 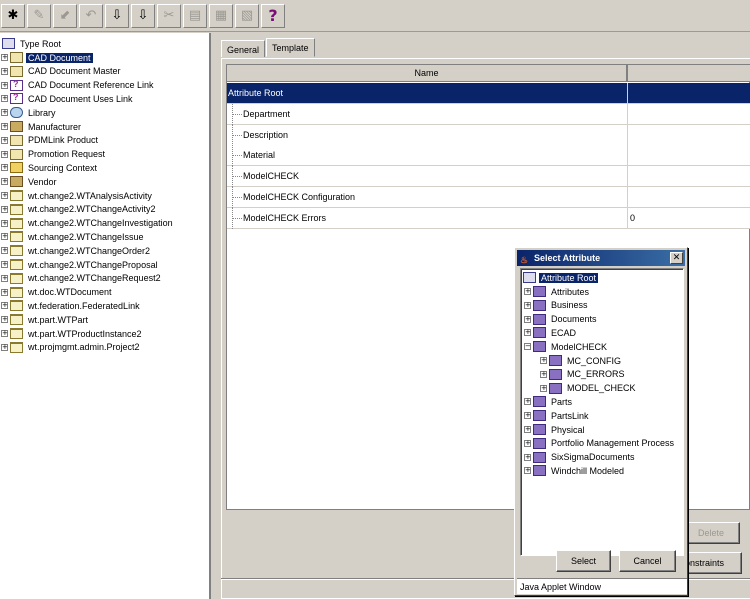 What do you see at coordinates (290, 47) in the screenshot?
I see `tab-template: Template` at bounding box center [290, 47].